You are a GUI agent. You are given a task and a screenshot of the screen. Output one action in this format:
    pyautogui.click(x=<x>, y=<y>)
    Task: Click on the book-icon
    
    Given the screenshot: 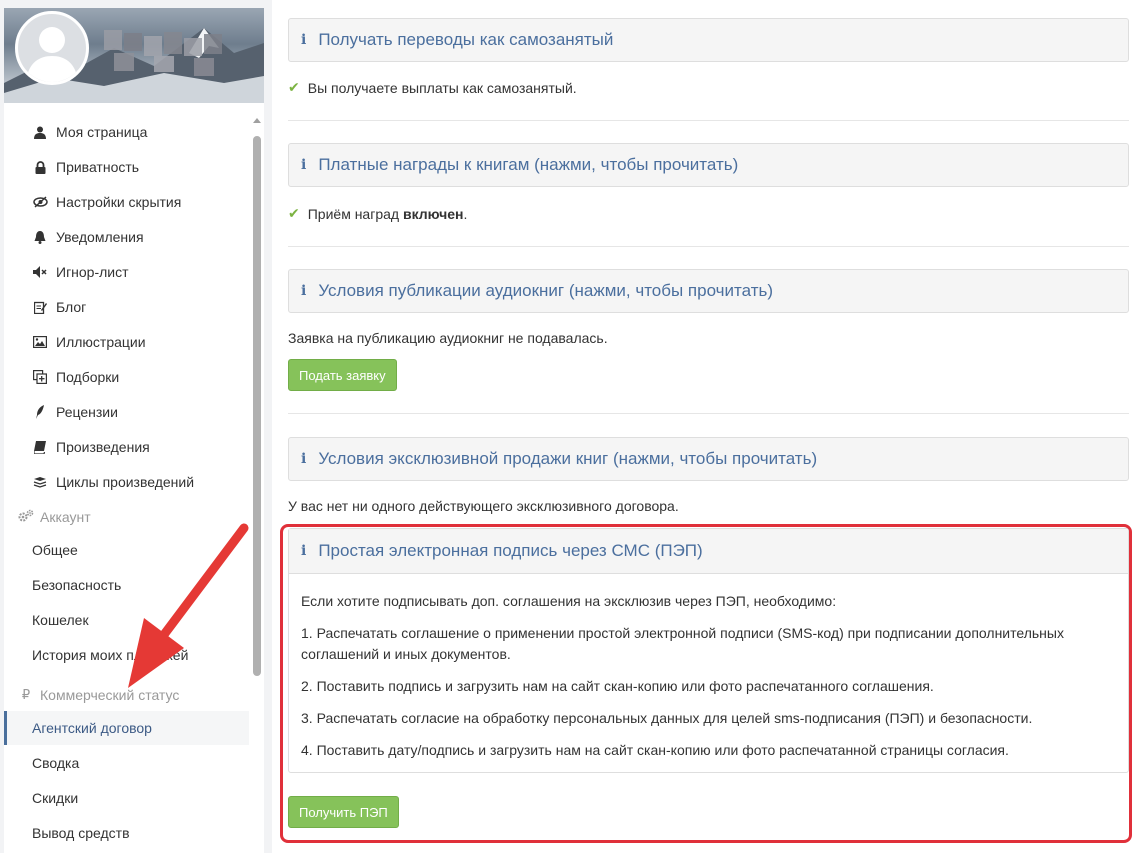 What is the action you would take?
    pyautogui.click(x=40, y=447)
    